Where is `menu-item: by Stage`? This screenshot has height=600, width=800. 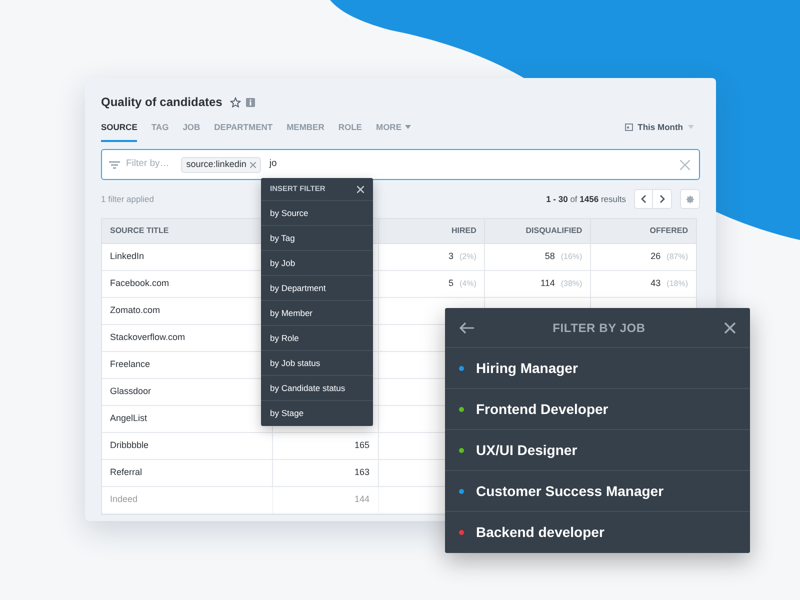 menu-item: by Stage is located at coordinates (317, 413).